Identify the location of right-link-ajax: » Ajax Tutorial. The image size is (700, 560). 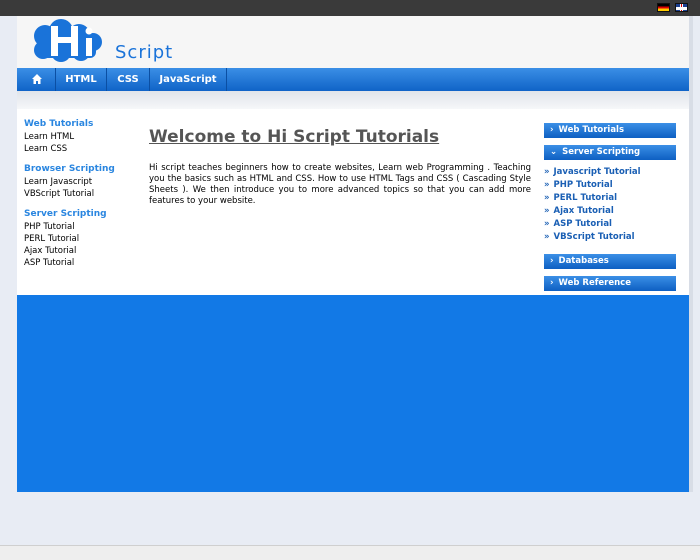
(610, 211).